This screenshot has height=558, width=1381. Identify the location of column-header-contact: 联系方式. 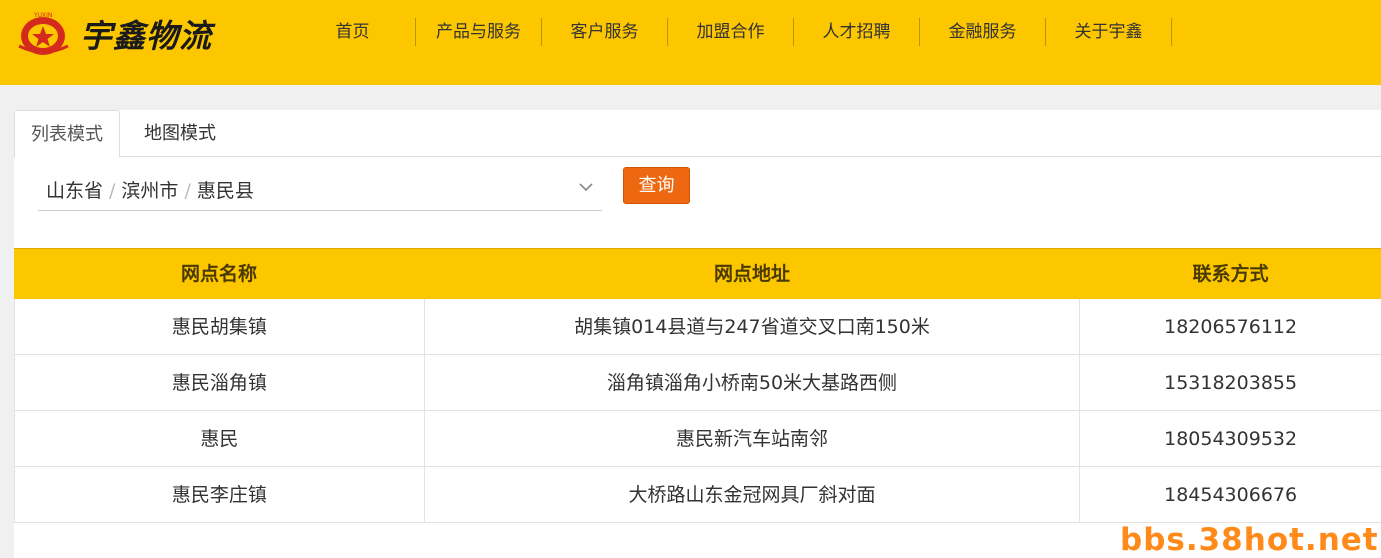
(1230, 274).